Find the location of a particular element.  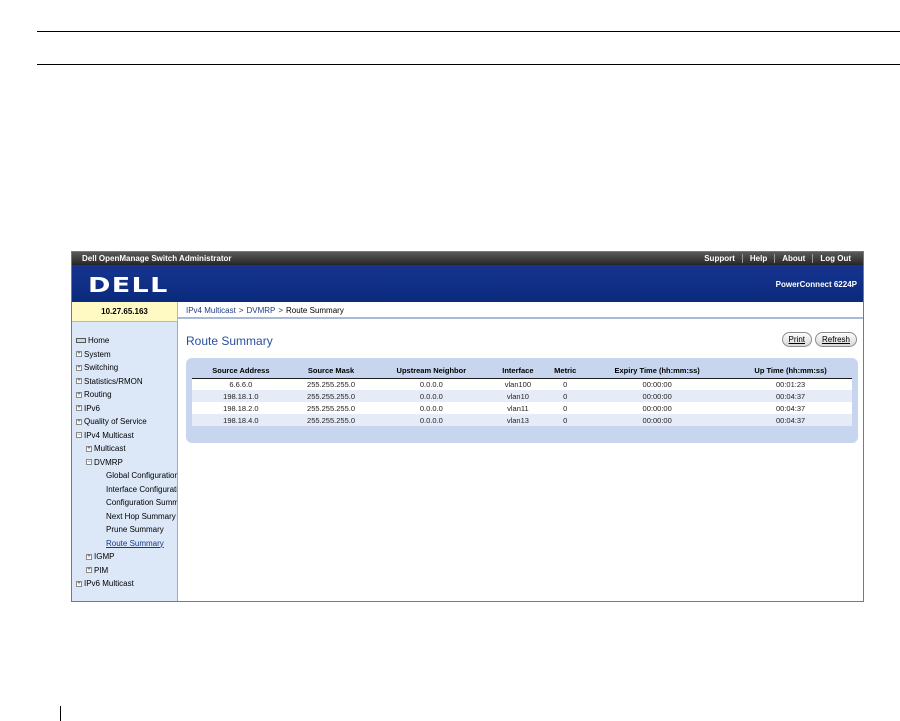

sidebar-item-global-configuration: Global Configuration is located at coordinates (124, 476).